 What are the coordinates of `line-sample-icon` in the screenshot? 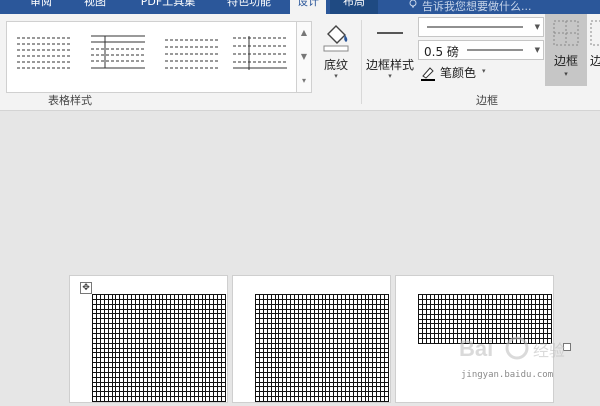 It's located at (475, 27).